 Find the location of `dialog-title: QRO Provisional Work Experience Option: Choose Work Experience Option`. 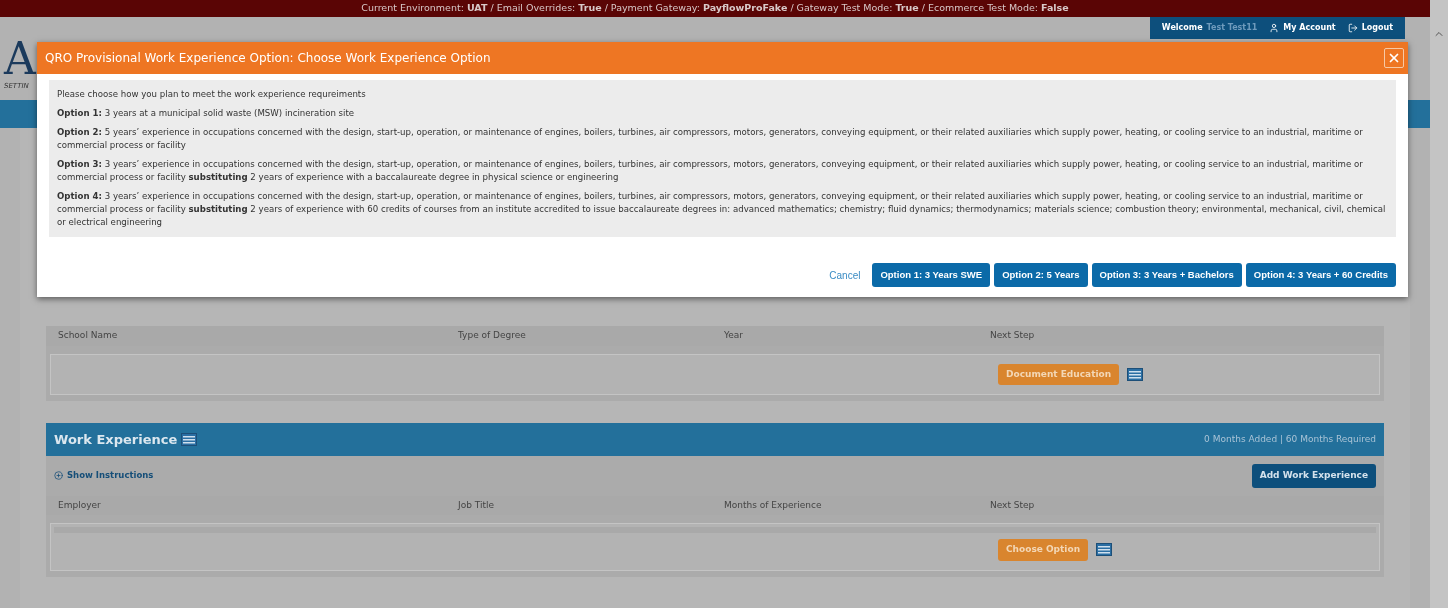

dialog-title: QRO Provisional Work Experience Option: Choose Work Experience Option is located at coordinates (268, 58).